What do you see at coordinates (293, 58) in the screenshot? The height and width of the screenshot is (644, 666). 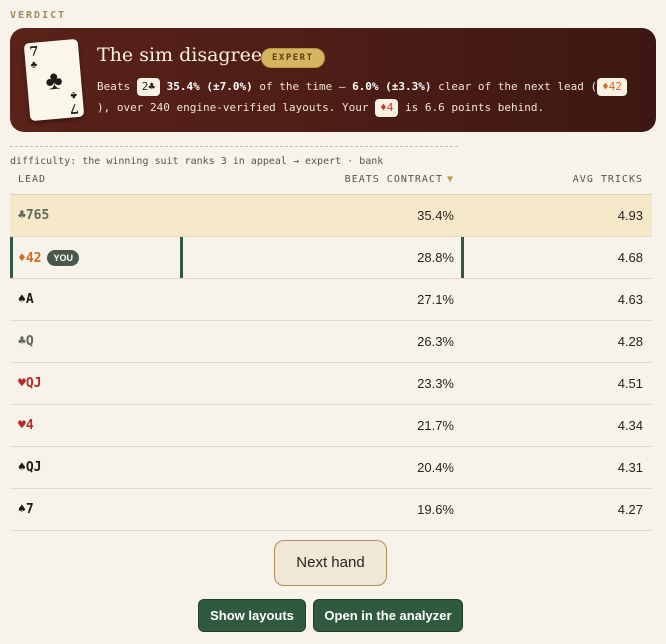 I see `level-badge: EXPERT` at bounding box center [293, 58].